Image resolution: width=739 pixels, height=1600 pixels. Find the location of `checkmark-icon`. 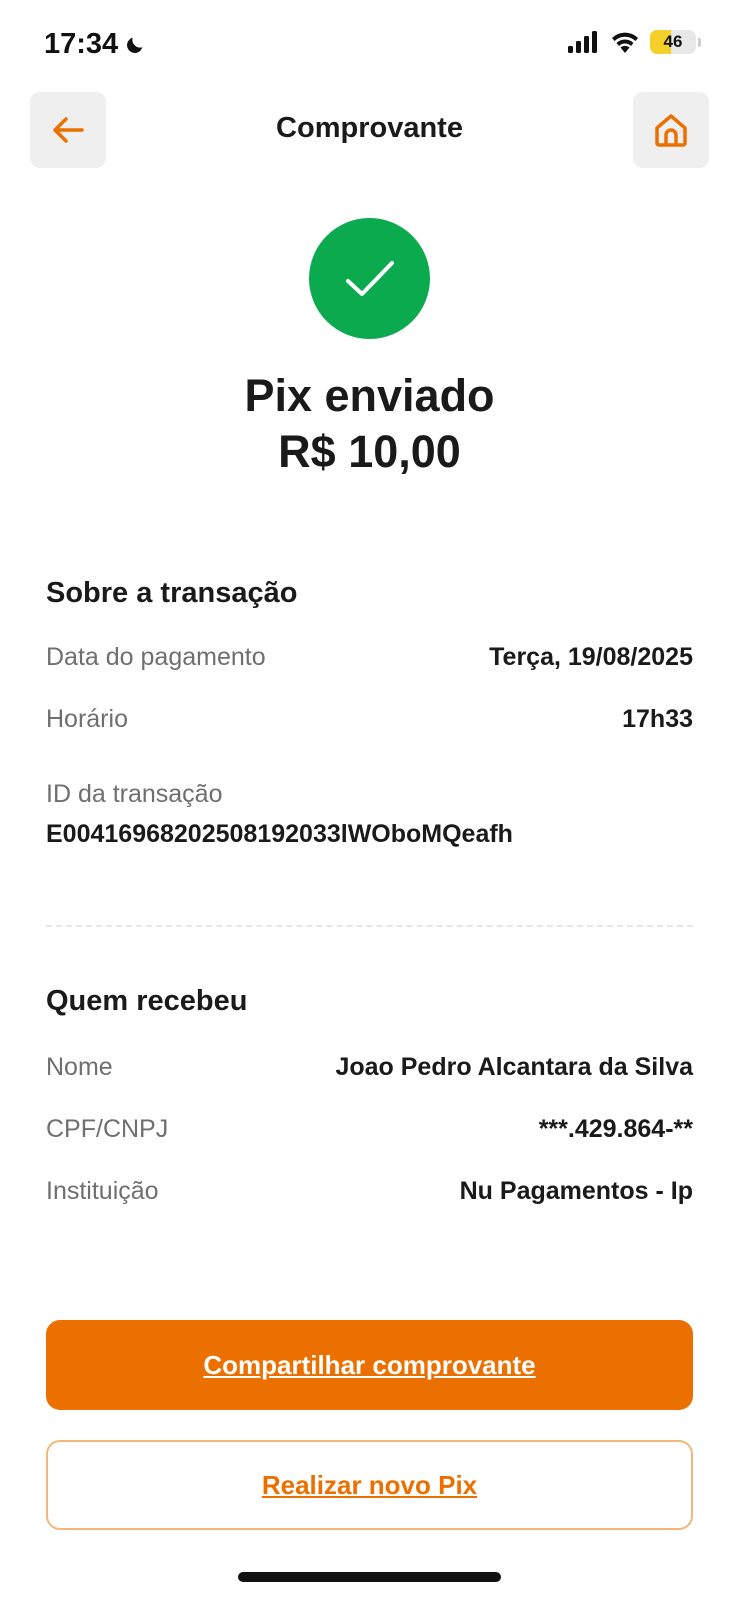

checkmark-icon is located at coordinates (369, 278).